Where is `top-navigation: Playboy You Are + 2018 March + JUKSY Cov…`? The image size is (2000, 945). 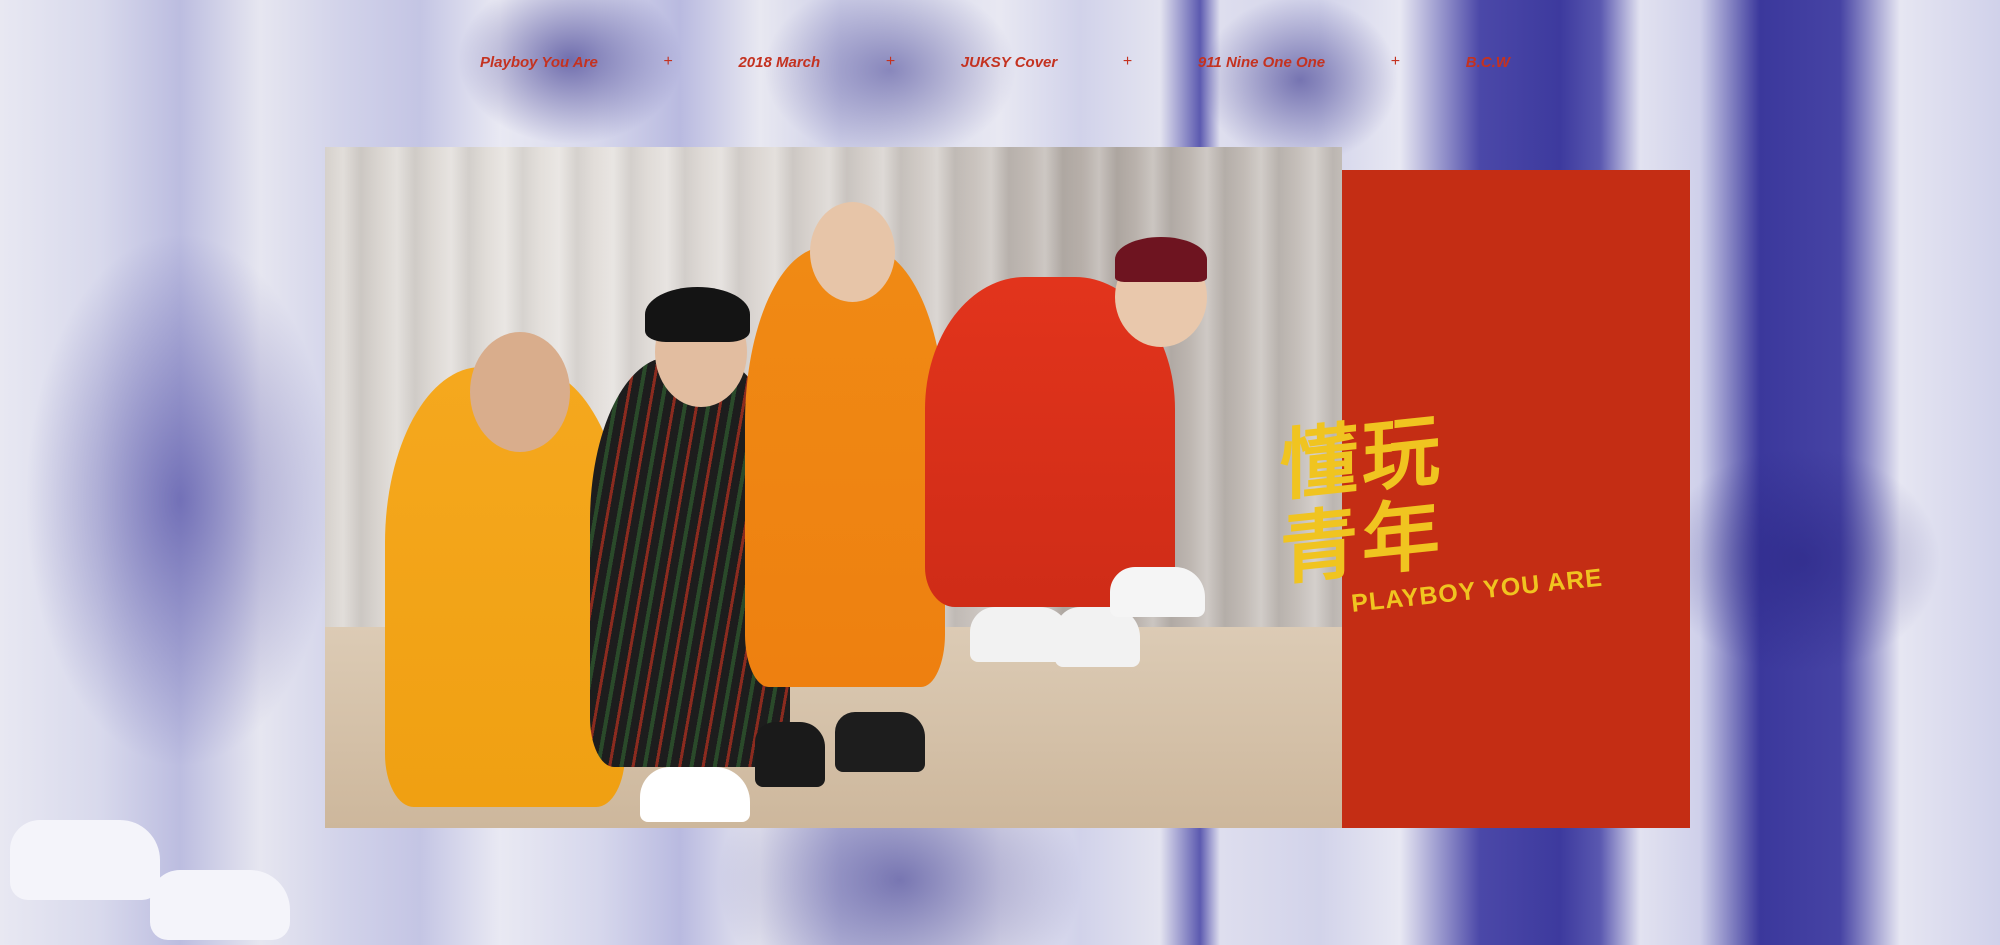
top-navigation: Playboy You Are + 2018 March + JUKSY Cov… is located at coordinates (995, 62).